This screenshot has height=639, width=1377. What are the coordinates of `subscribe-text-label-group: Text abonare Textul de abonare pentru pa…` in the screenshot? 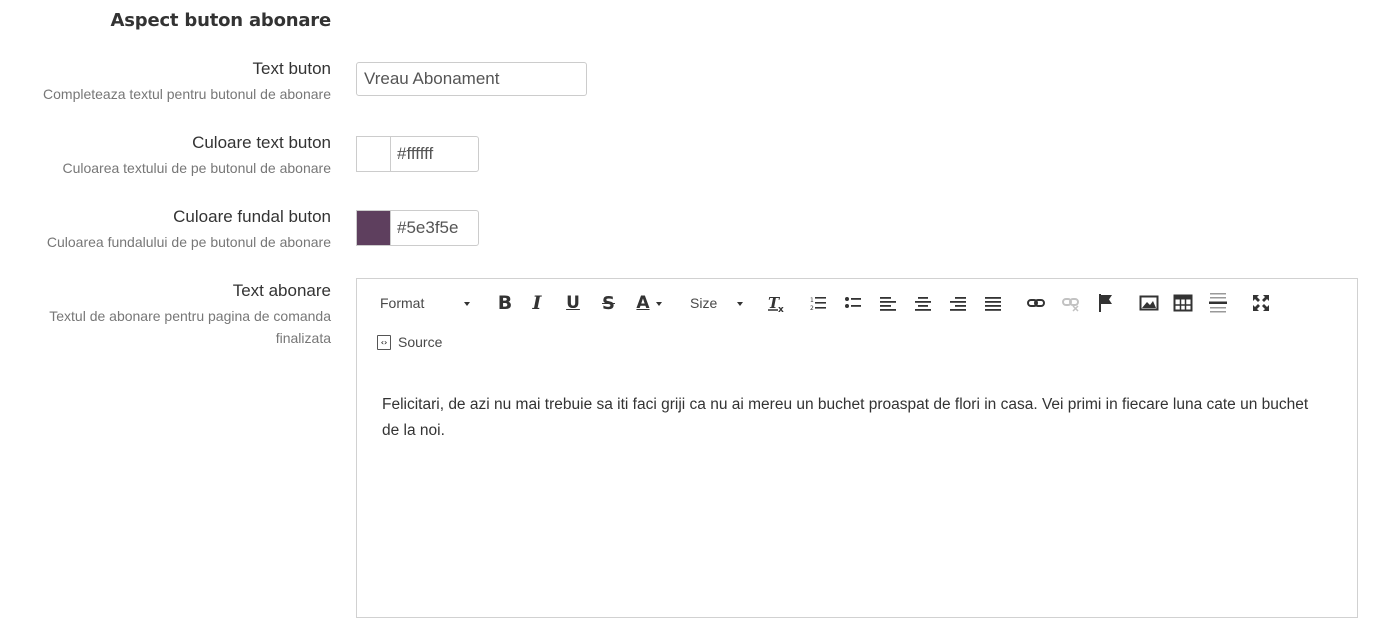 It's located at (166, 314).